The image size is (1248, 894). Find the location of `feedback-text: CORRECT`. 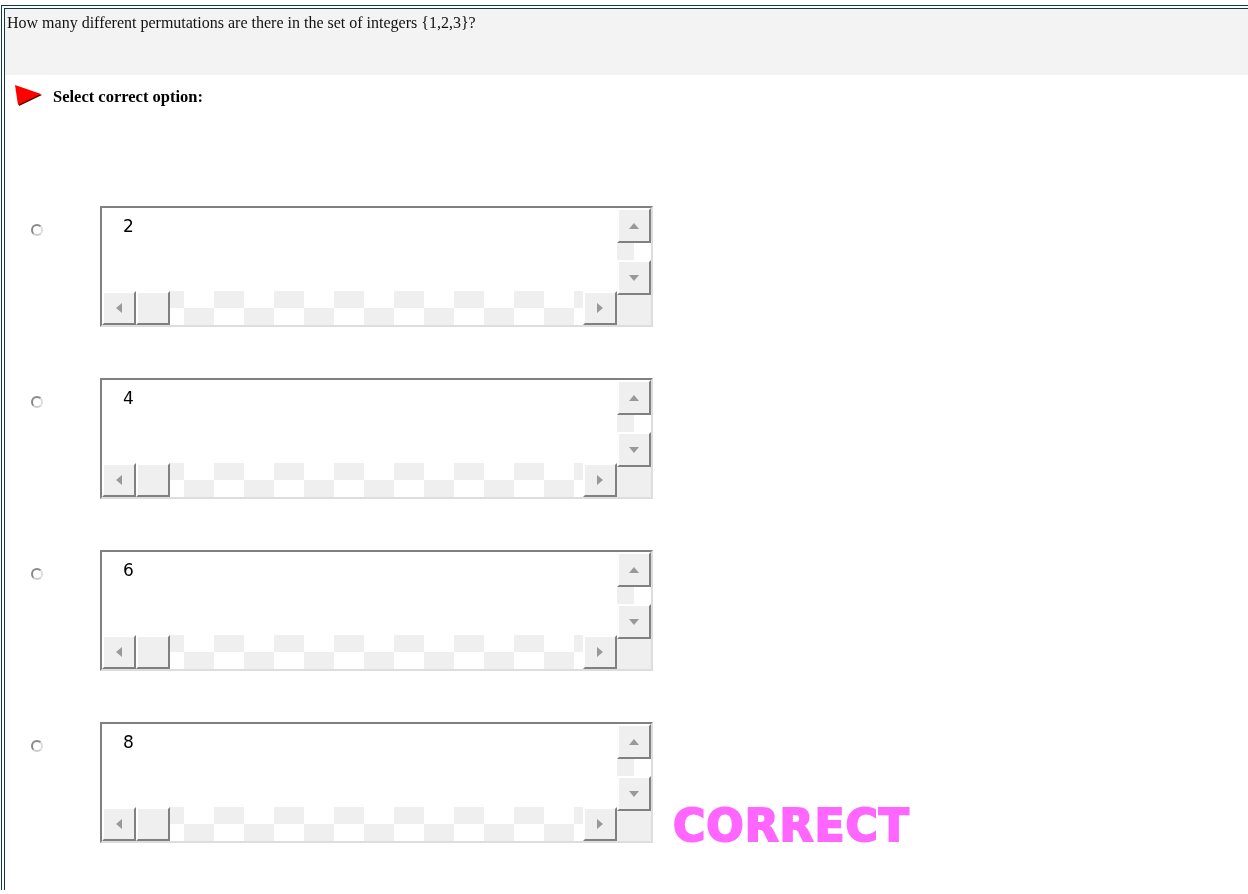

feedback-text: CORRECT is located at coordinates (791, 826).